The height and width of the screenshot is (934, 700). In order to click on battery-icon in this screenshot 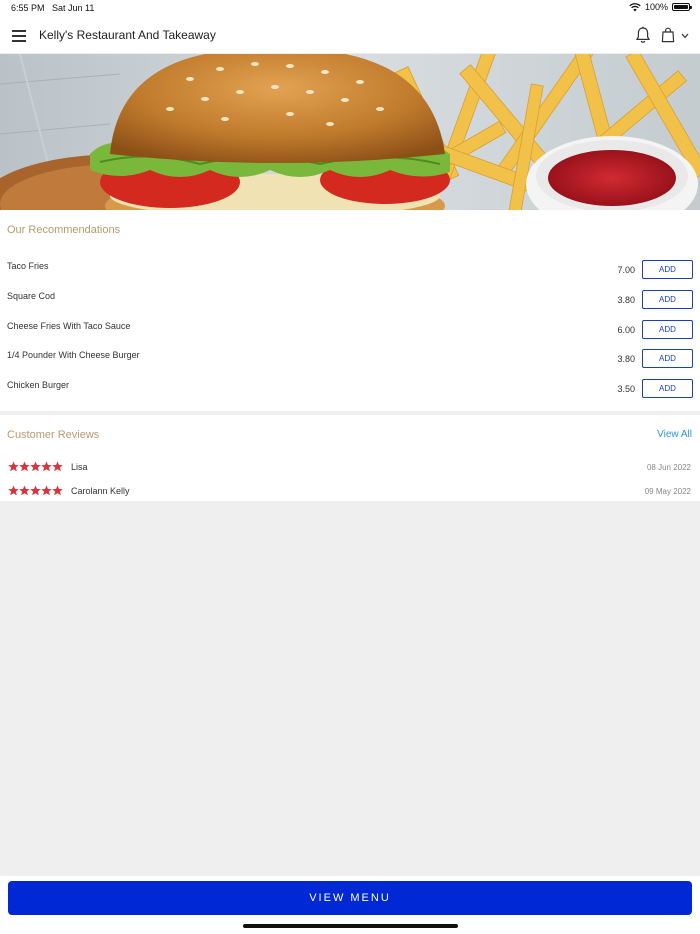, I will do `click(682, 7)`.